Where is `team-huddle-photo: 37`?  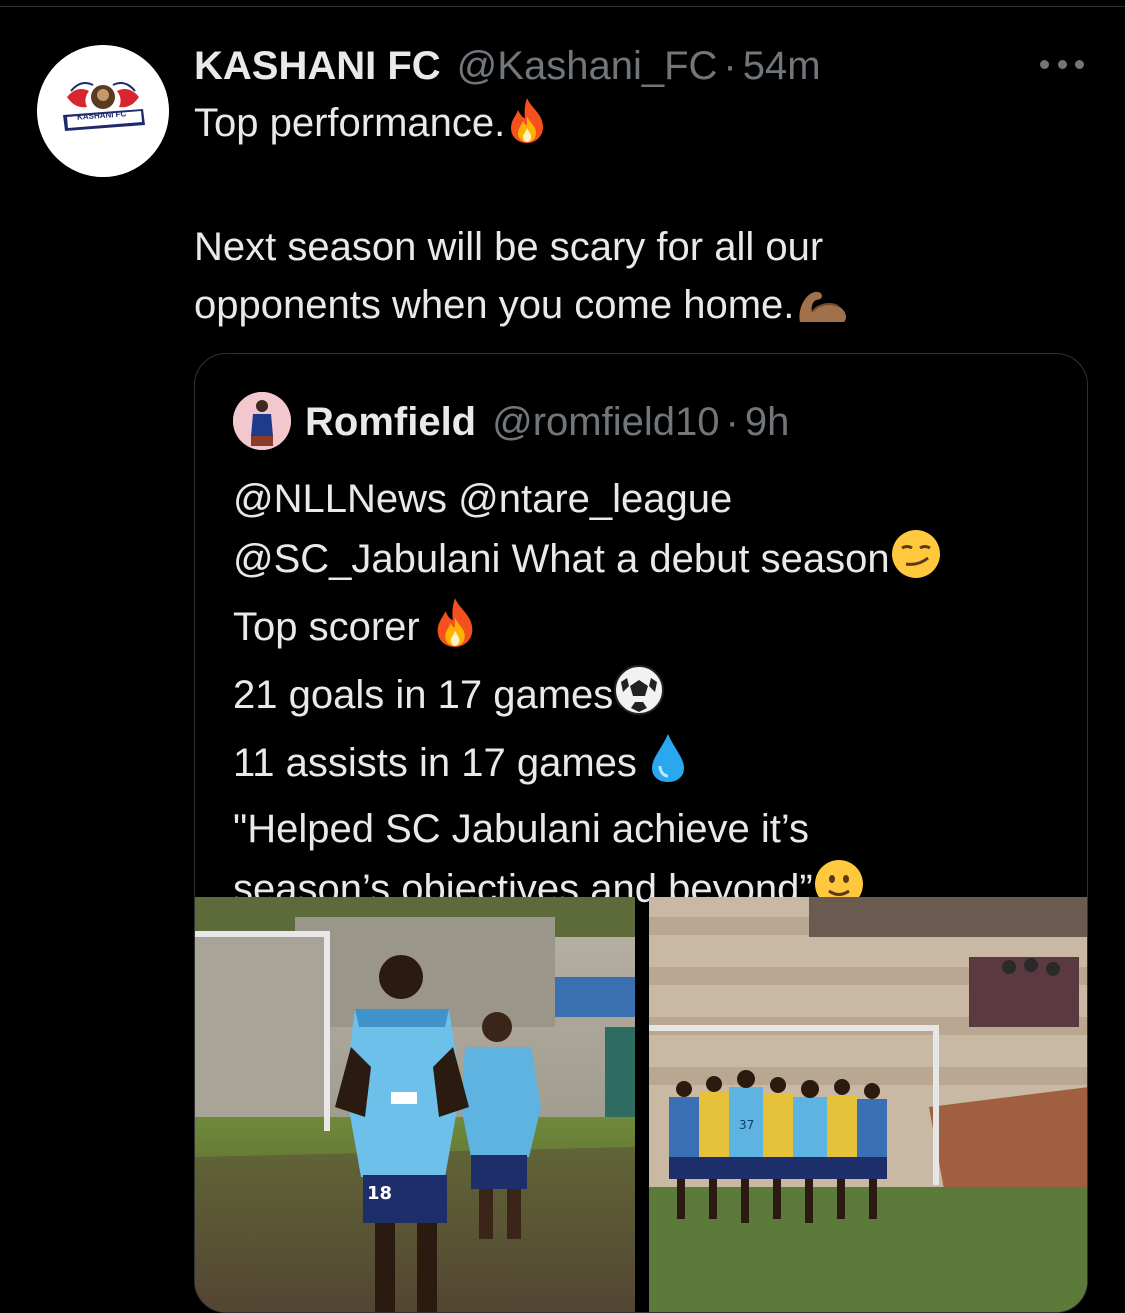
team-huddle-photo: 37 is located at coordinates (868, 1104).